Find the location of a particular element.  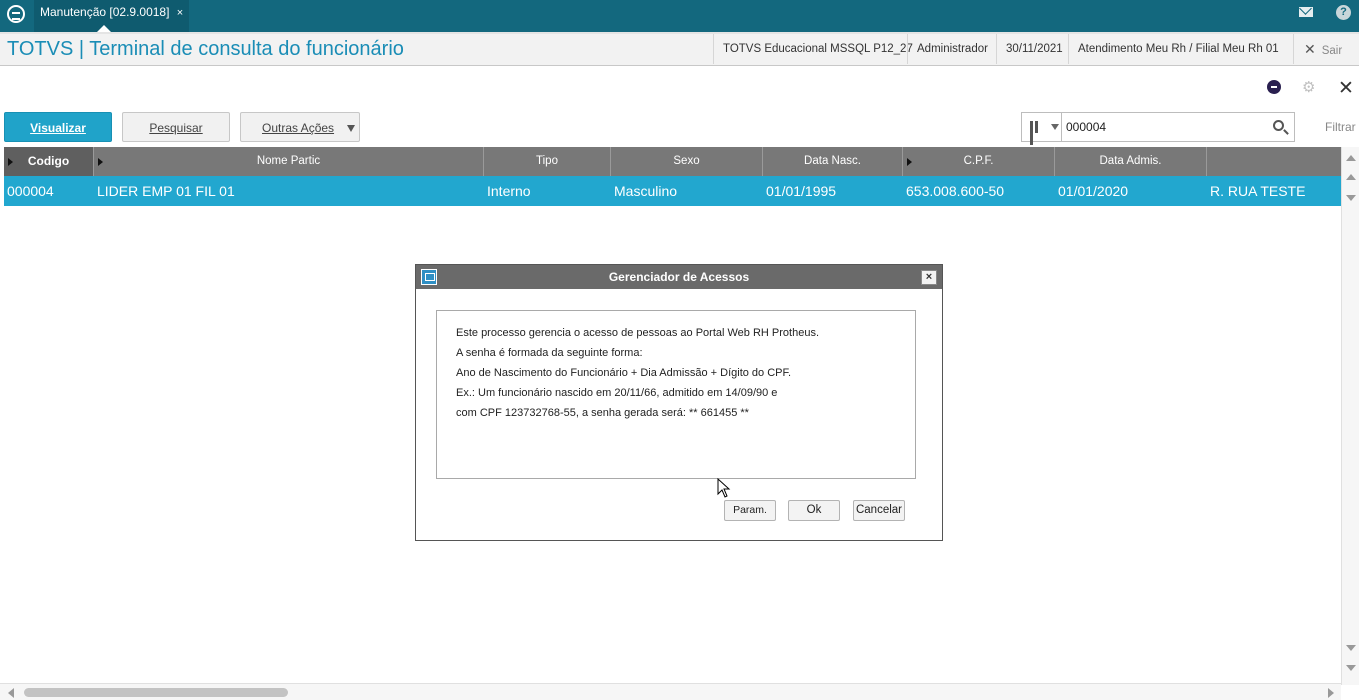

cell-sexo: Masculino is located at coordinates (646, 191).